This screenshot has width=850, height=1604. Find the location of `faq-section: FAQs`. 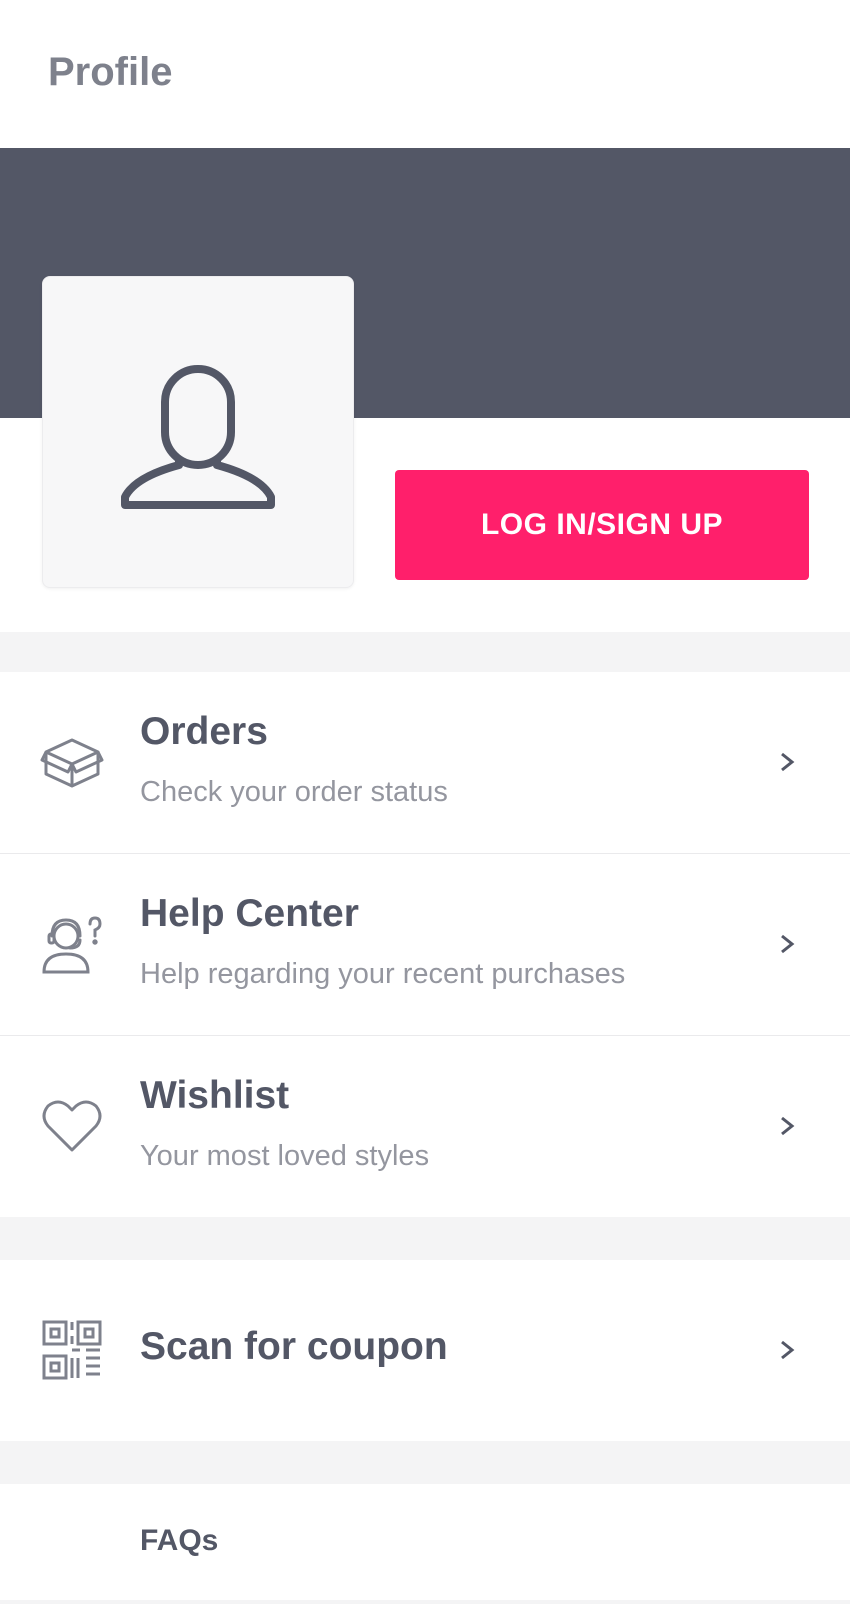

faq-section: FAQs is located at coordinates (425, 1542).